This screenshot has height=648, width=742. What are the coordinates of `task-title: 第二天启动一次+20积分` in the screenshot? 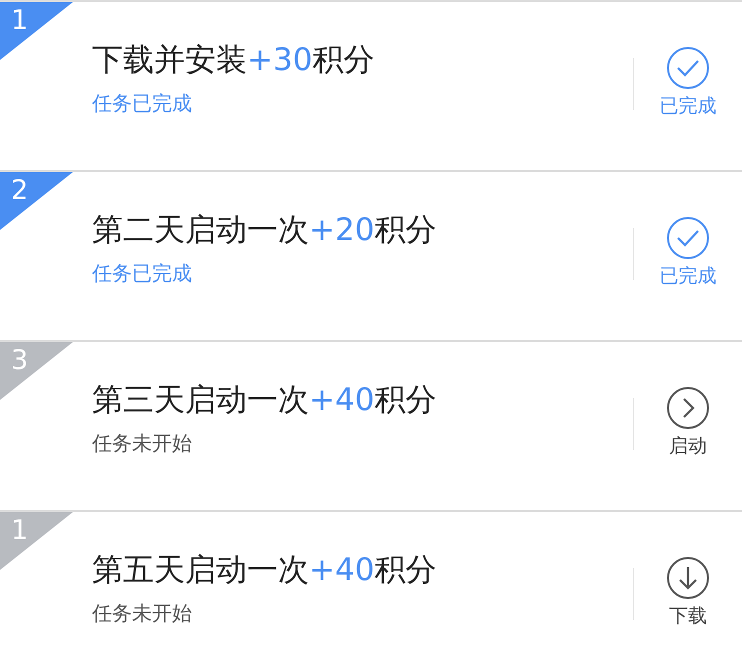 It's located at (265, 230).